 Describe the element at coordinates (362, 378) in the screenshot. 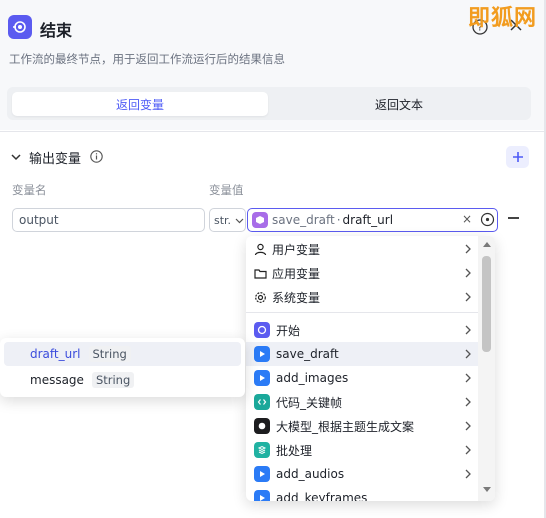

I see `node-item-add-images: add_images` at that location.